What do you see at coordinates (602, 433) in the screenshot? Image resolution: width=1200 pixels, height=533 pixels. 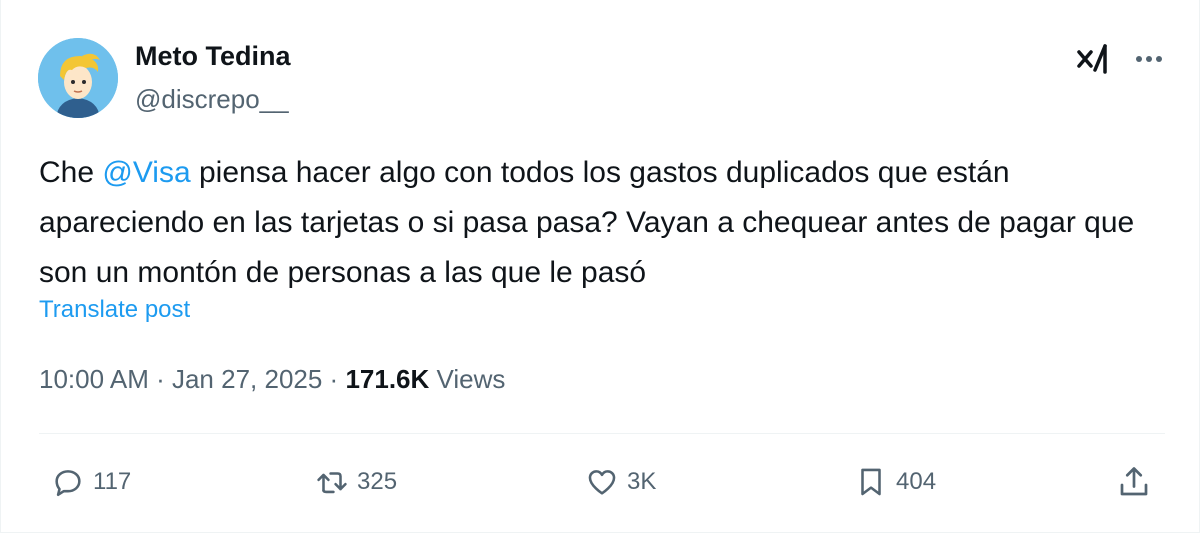 I see `divider` at bounding box center [602, 433].